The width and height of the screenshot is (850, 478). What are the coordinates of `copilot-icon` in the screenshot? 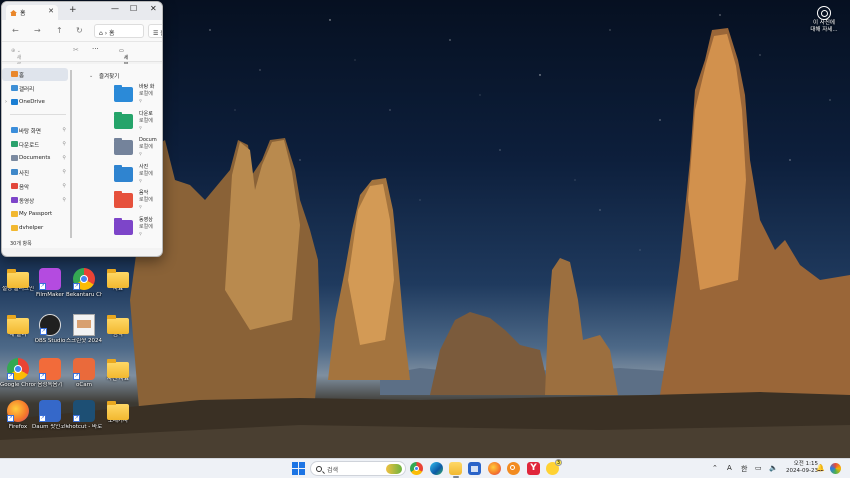 It's located at (835, 468).